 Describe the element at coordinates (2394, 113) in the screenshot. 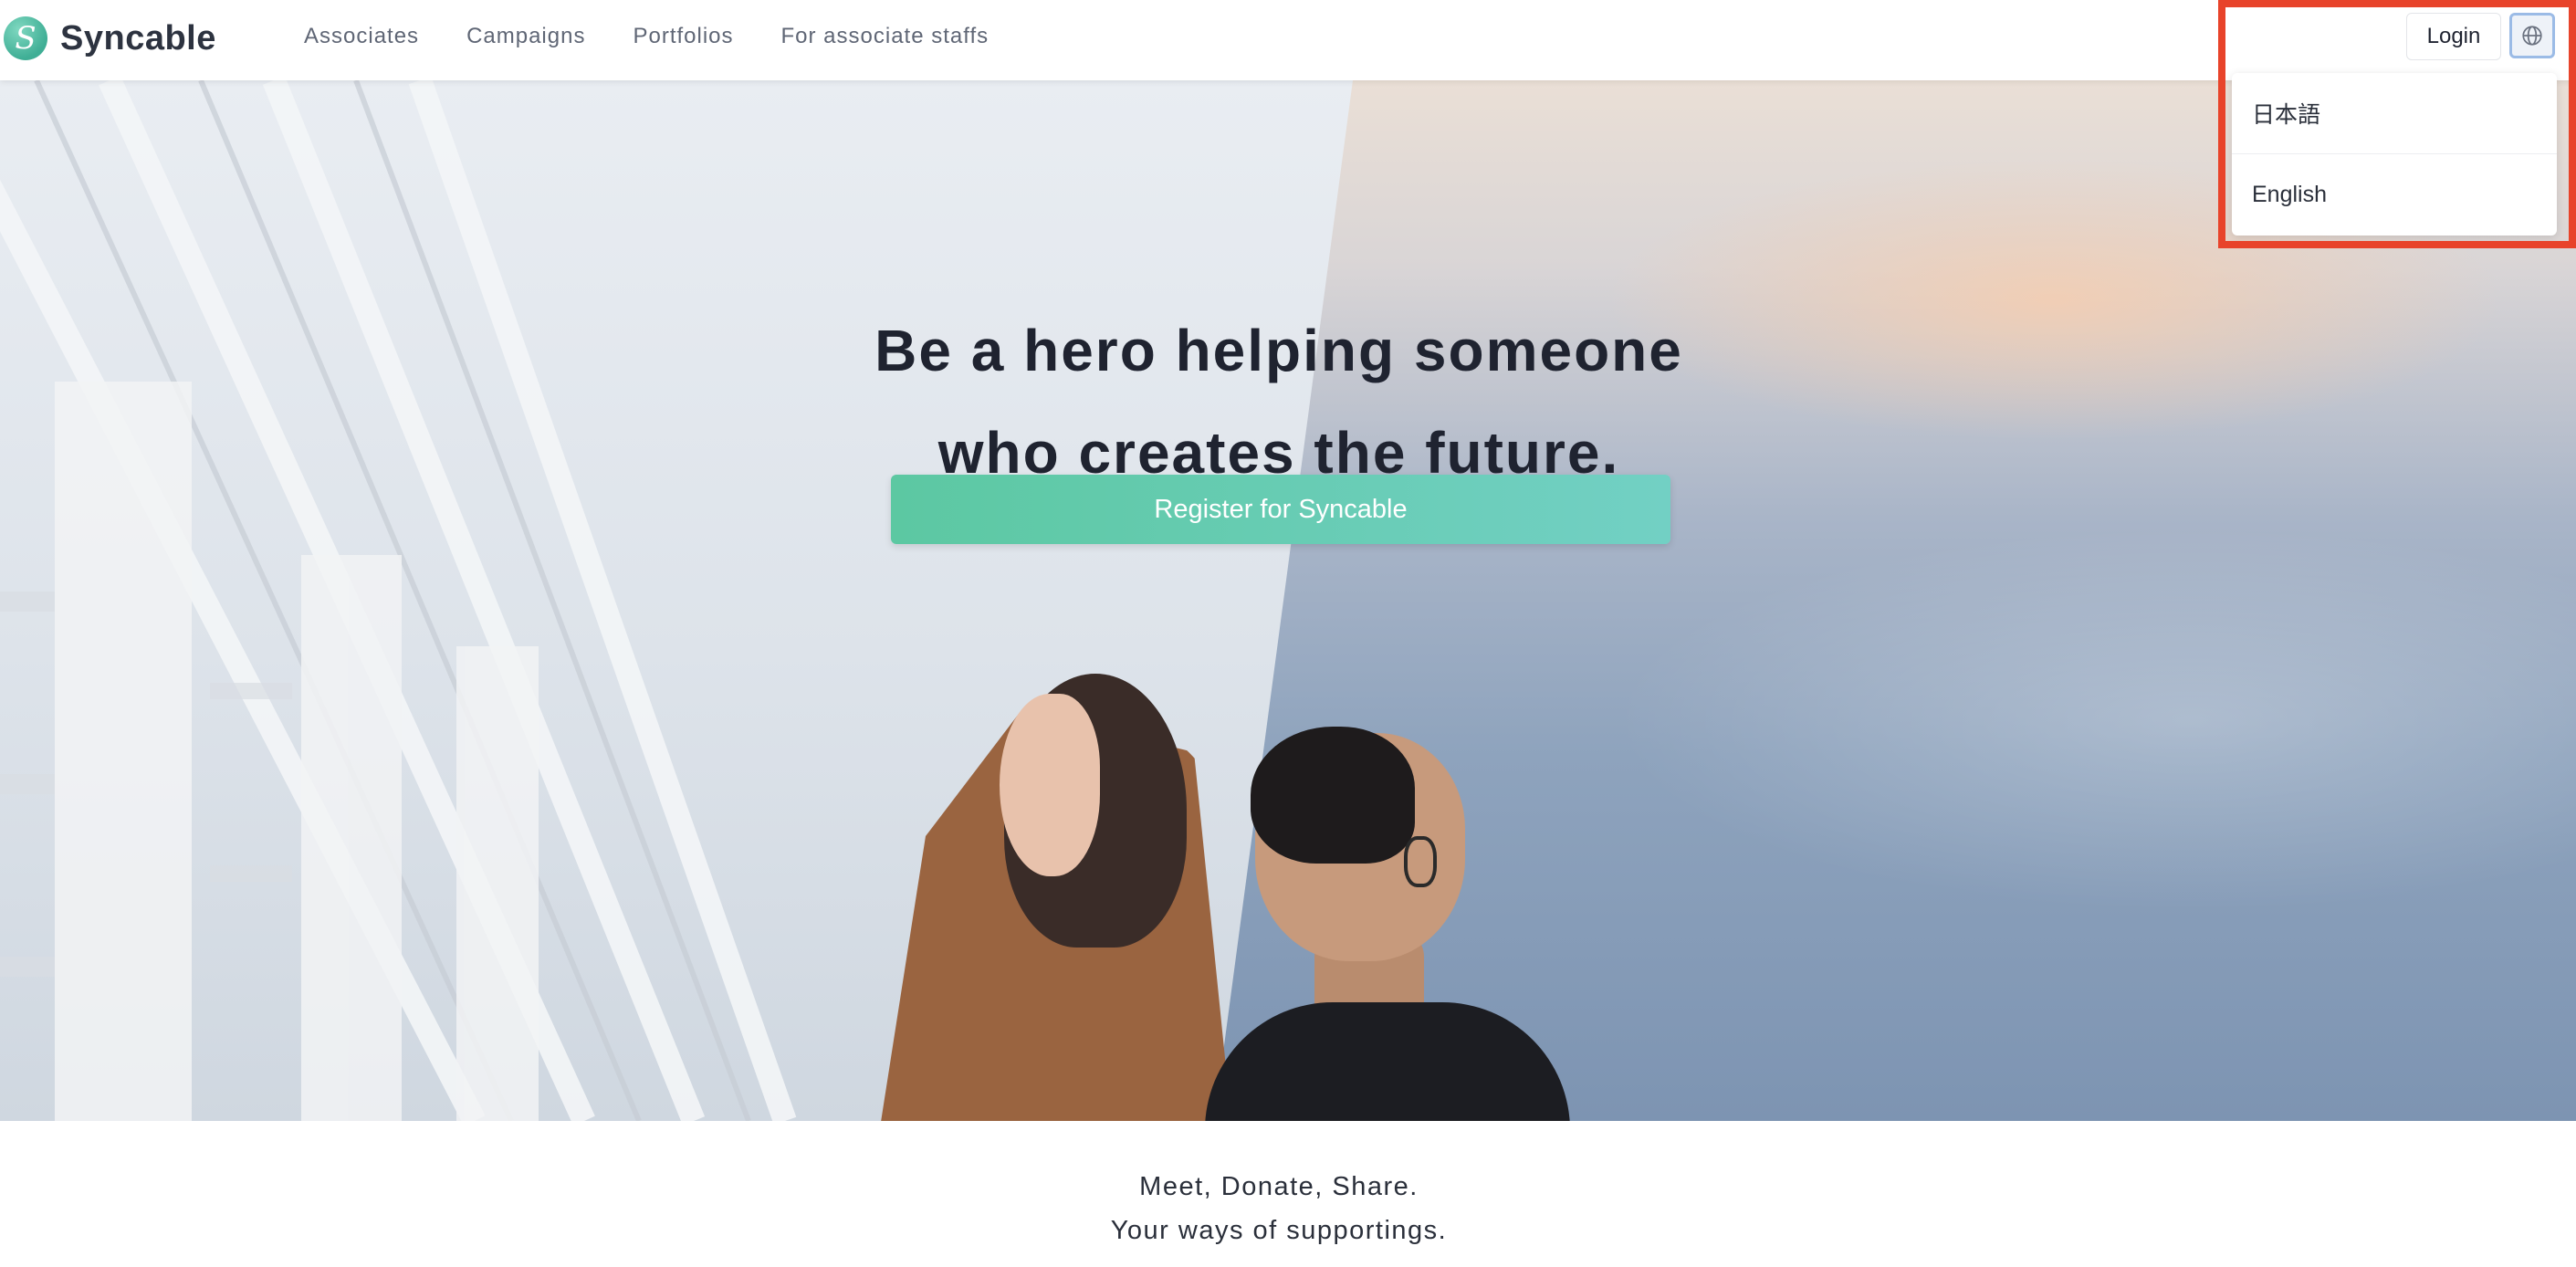

I see `language-option-japanese: 日本語` at that location.